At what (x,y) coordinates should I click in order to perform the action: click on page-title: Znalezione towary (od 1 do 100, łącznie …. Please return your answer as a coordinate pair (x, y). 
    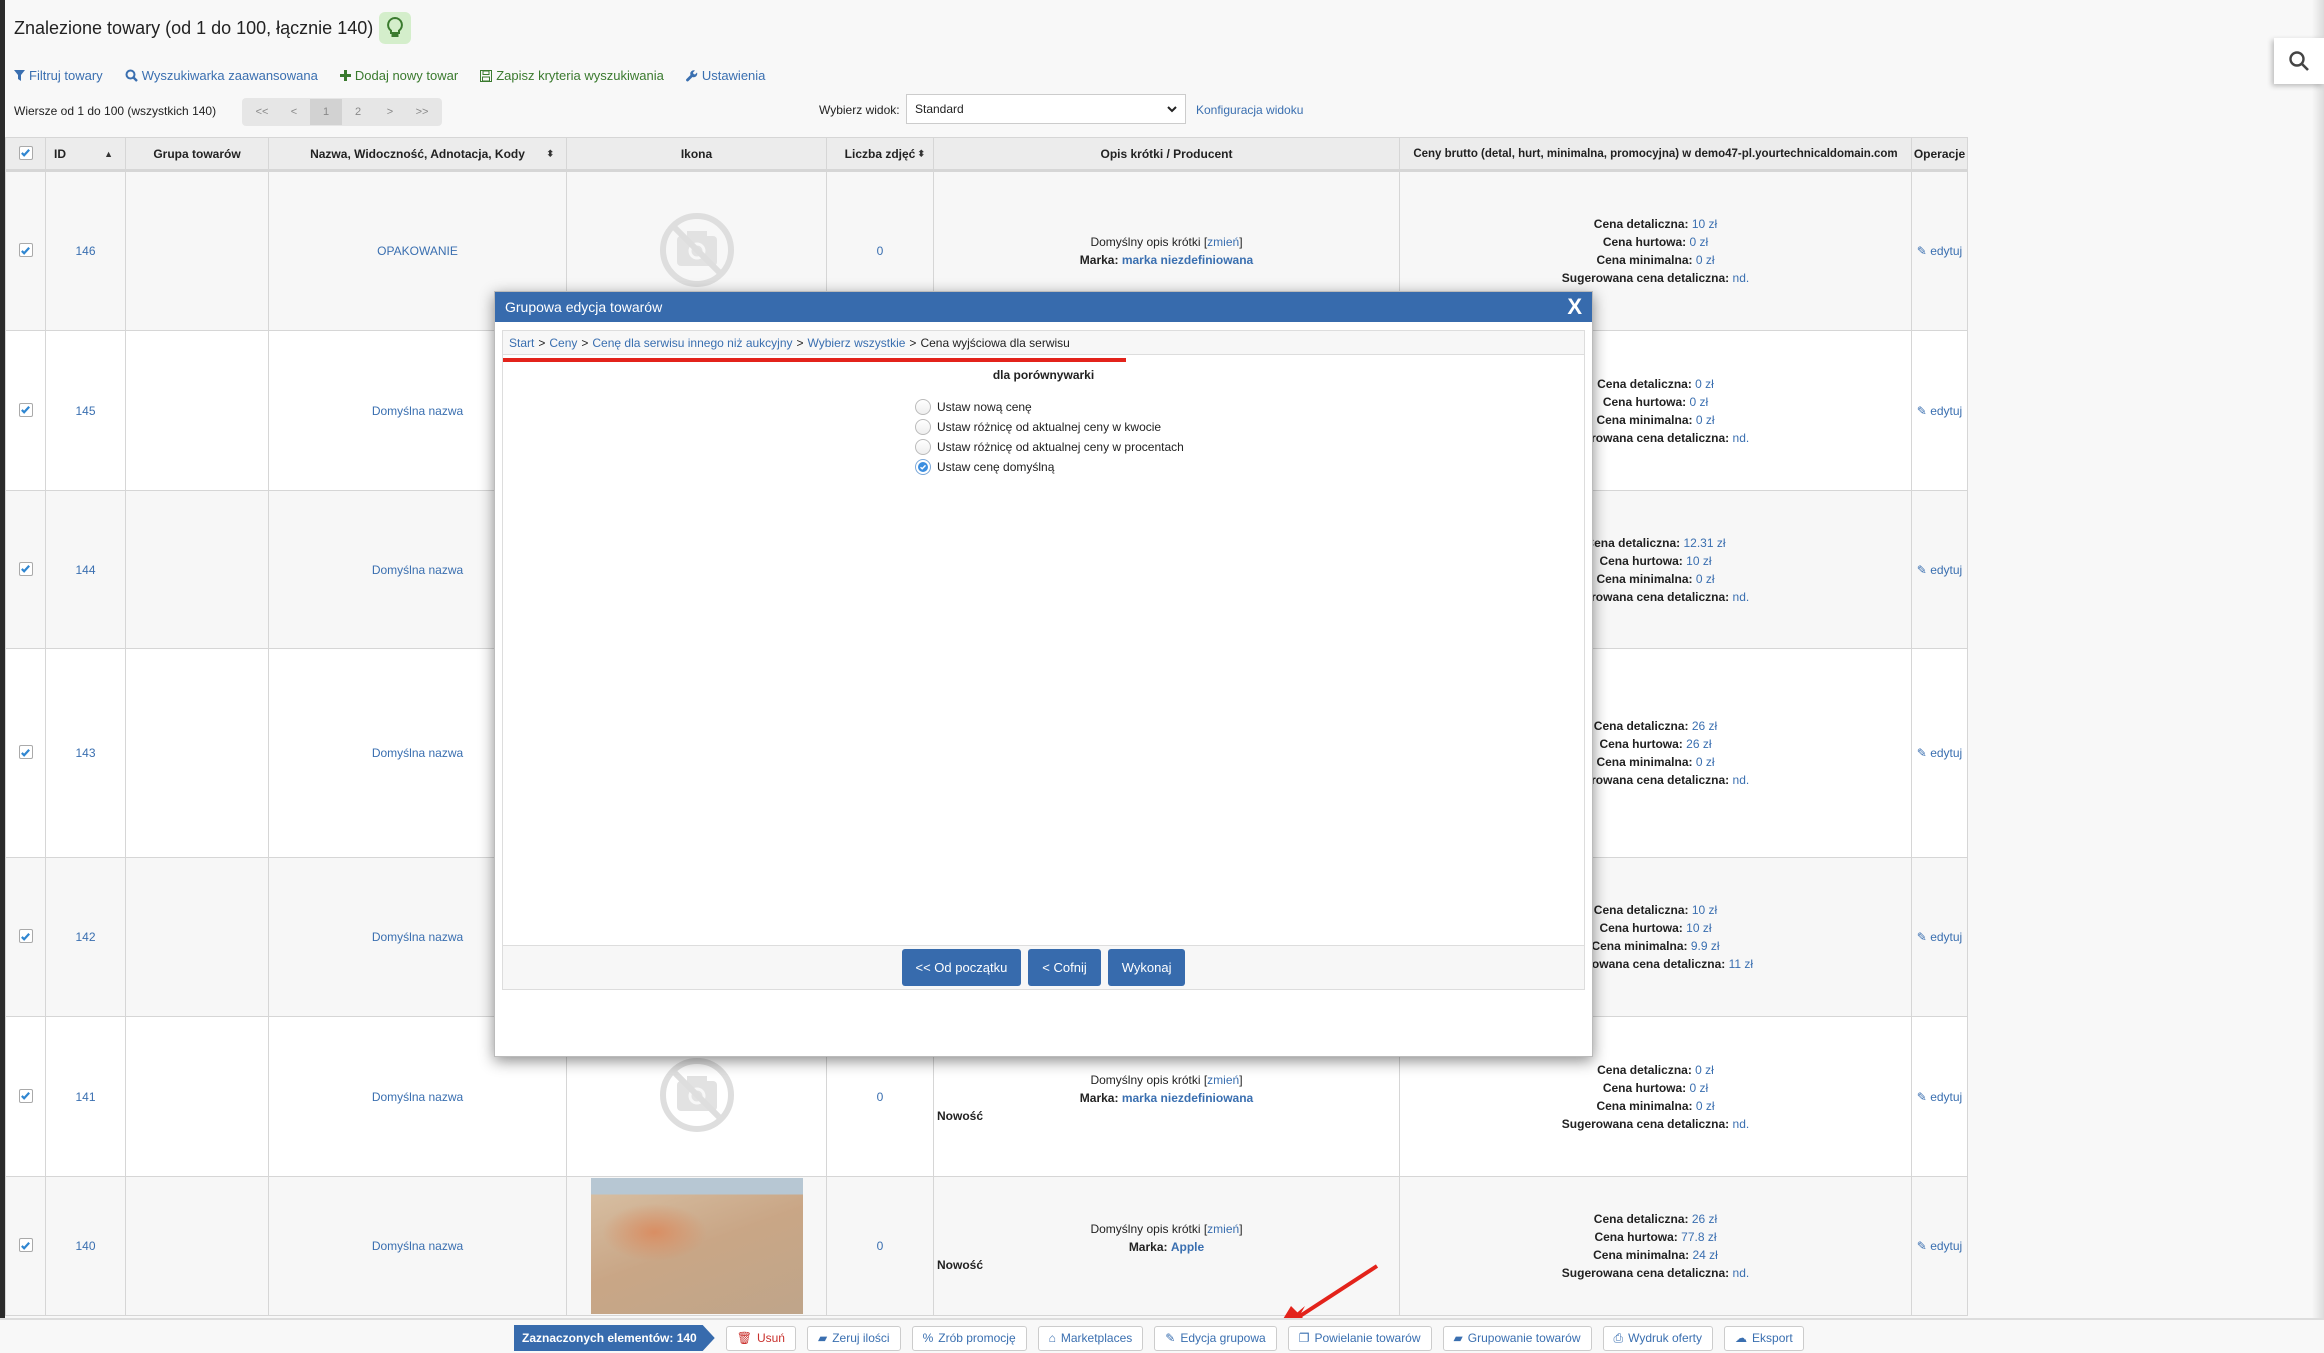
    Looking at the image, I should click on (213, 28).